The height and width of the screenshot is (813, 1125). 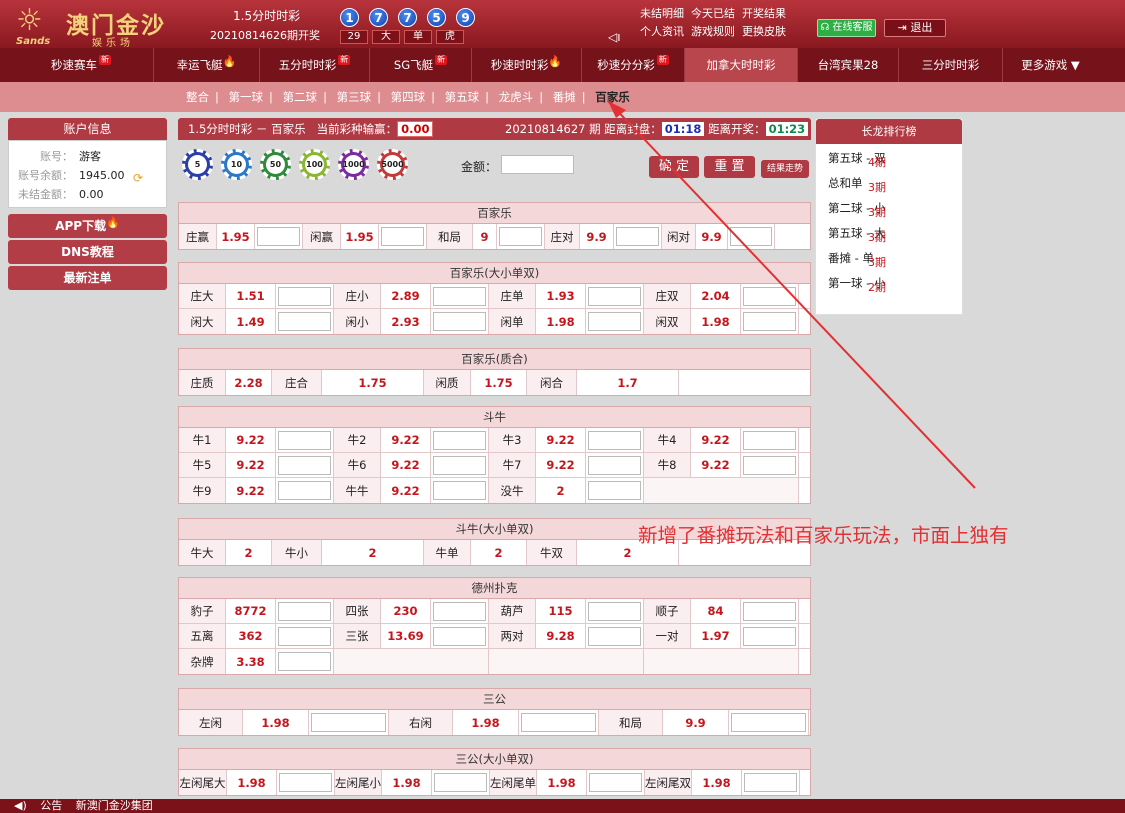 I want to click on link-skin: 更换皮肤, so click(x=764, y=31).